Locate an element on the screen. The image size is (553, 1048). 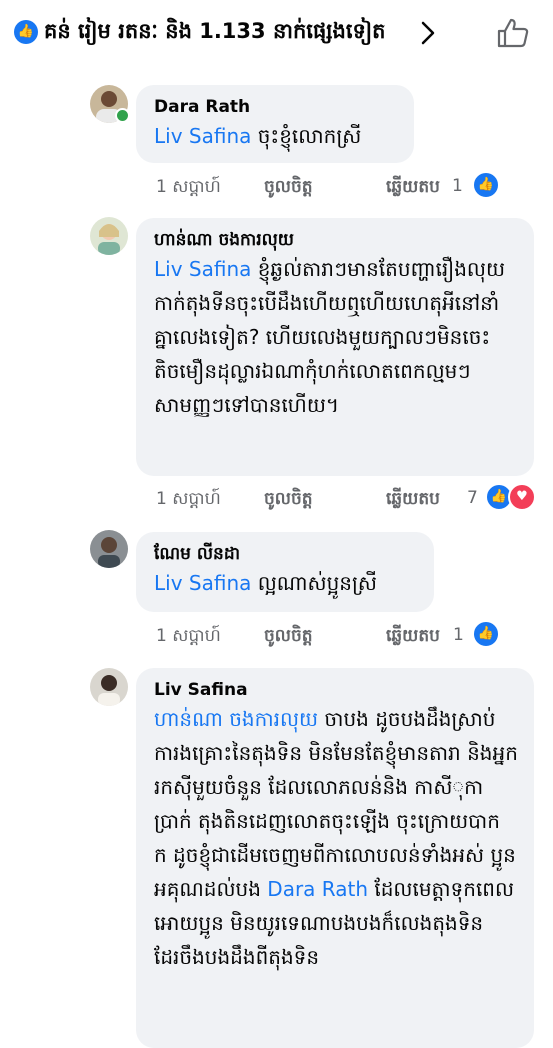
reaction-count: 7 is located at coordinates (472, 498).